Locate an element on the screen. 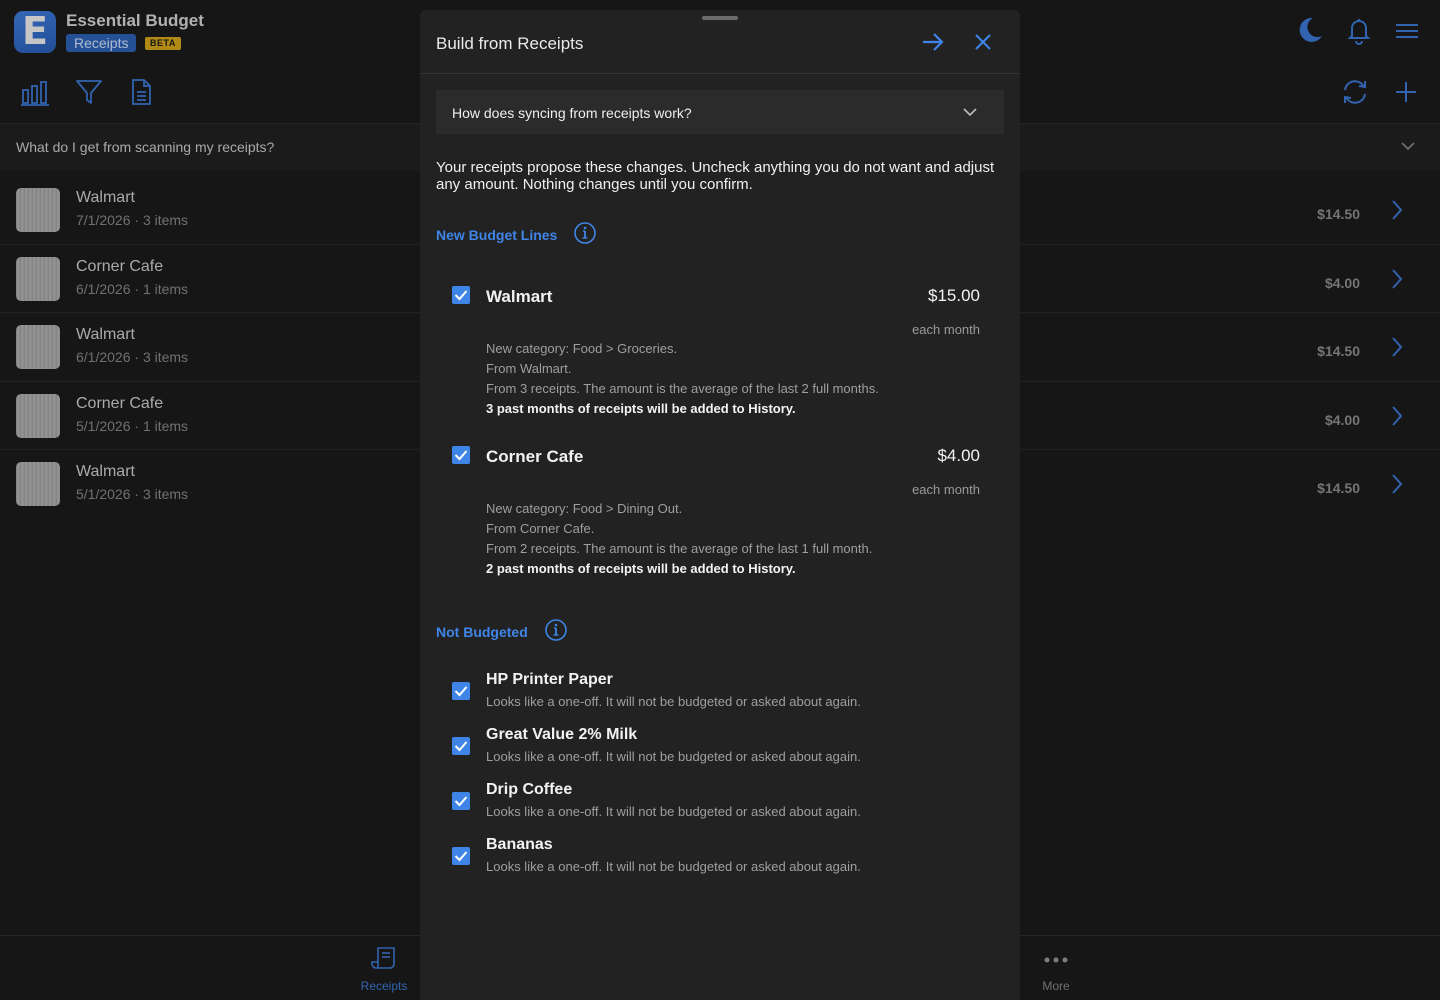 This screenshot has width=1440, height=1000. howto-accordion: How does syncing from receipts work? is located at coordinates (720, 112).